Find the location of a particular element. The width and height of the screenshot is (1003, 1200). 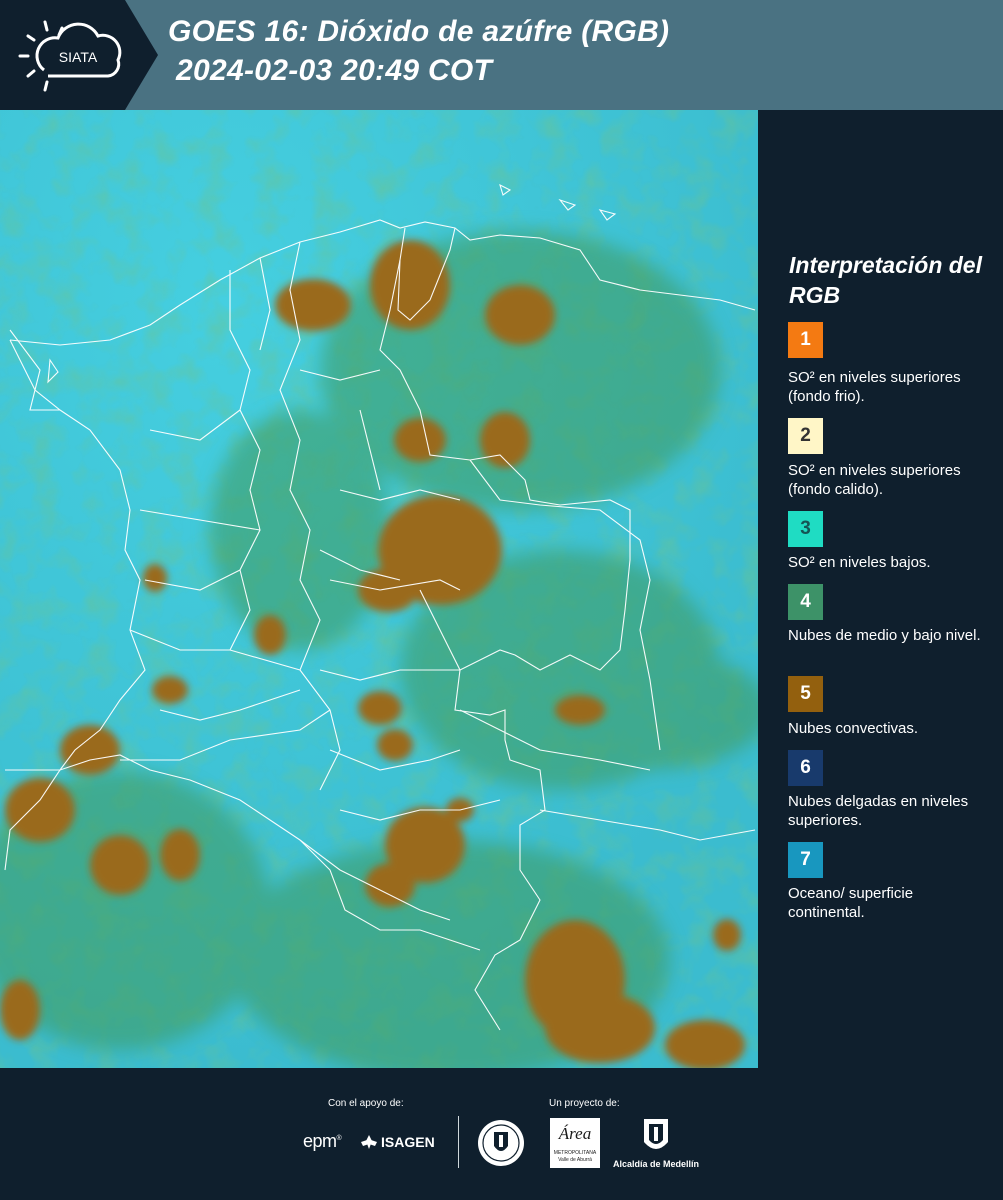

legend-label-4: Nubes de medio y bajo nivel. is located at coordinates (884, 635).